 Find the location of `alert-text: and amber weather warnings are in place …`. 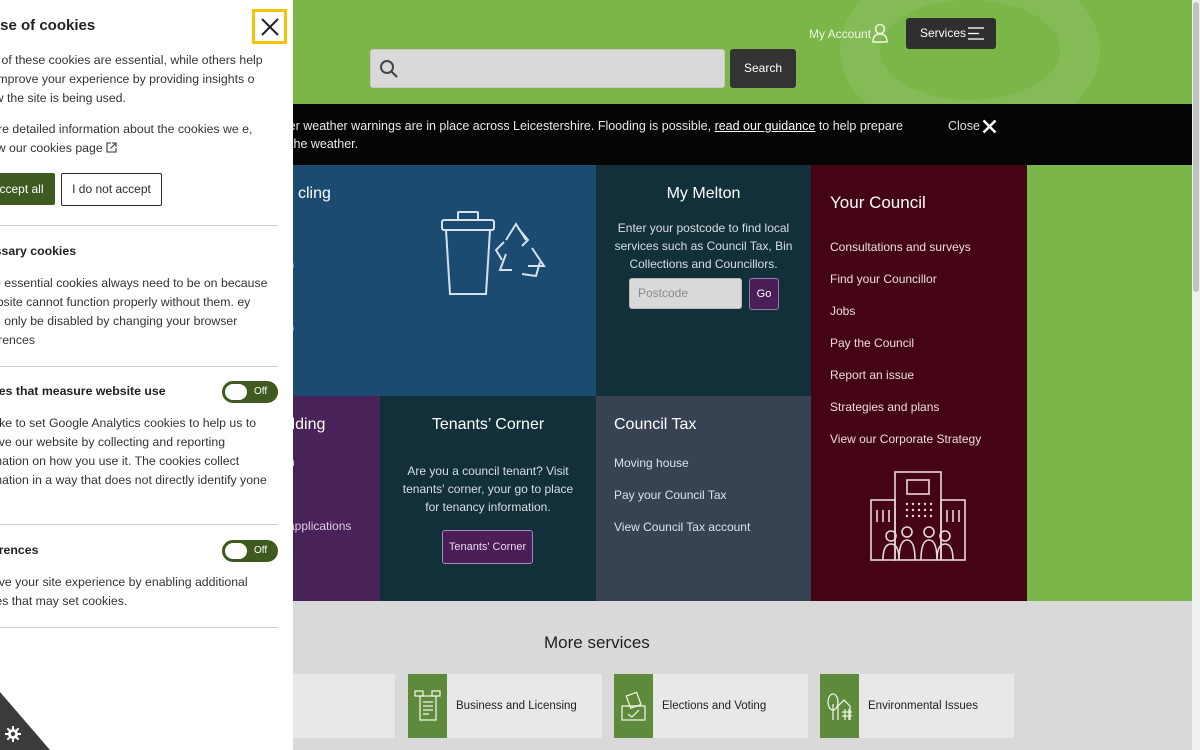

alert-text: and amber weather warnings are in place … is located at coordinates (477, 126).